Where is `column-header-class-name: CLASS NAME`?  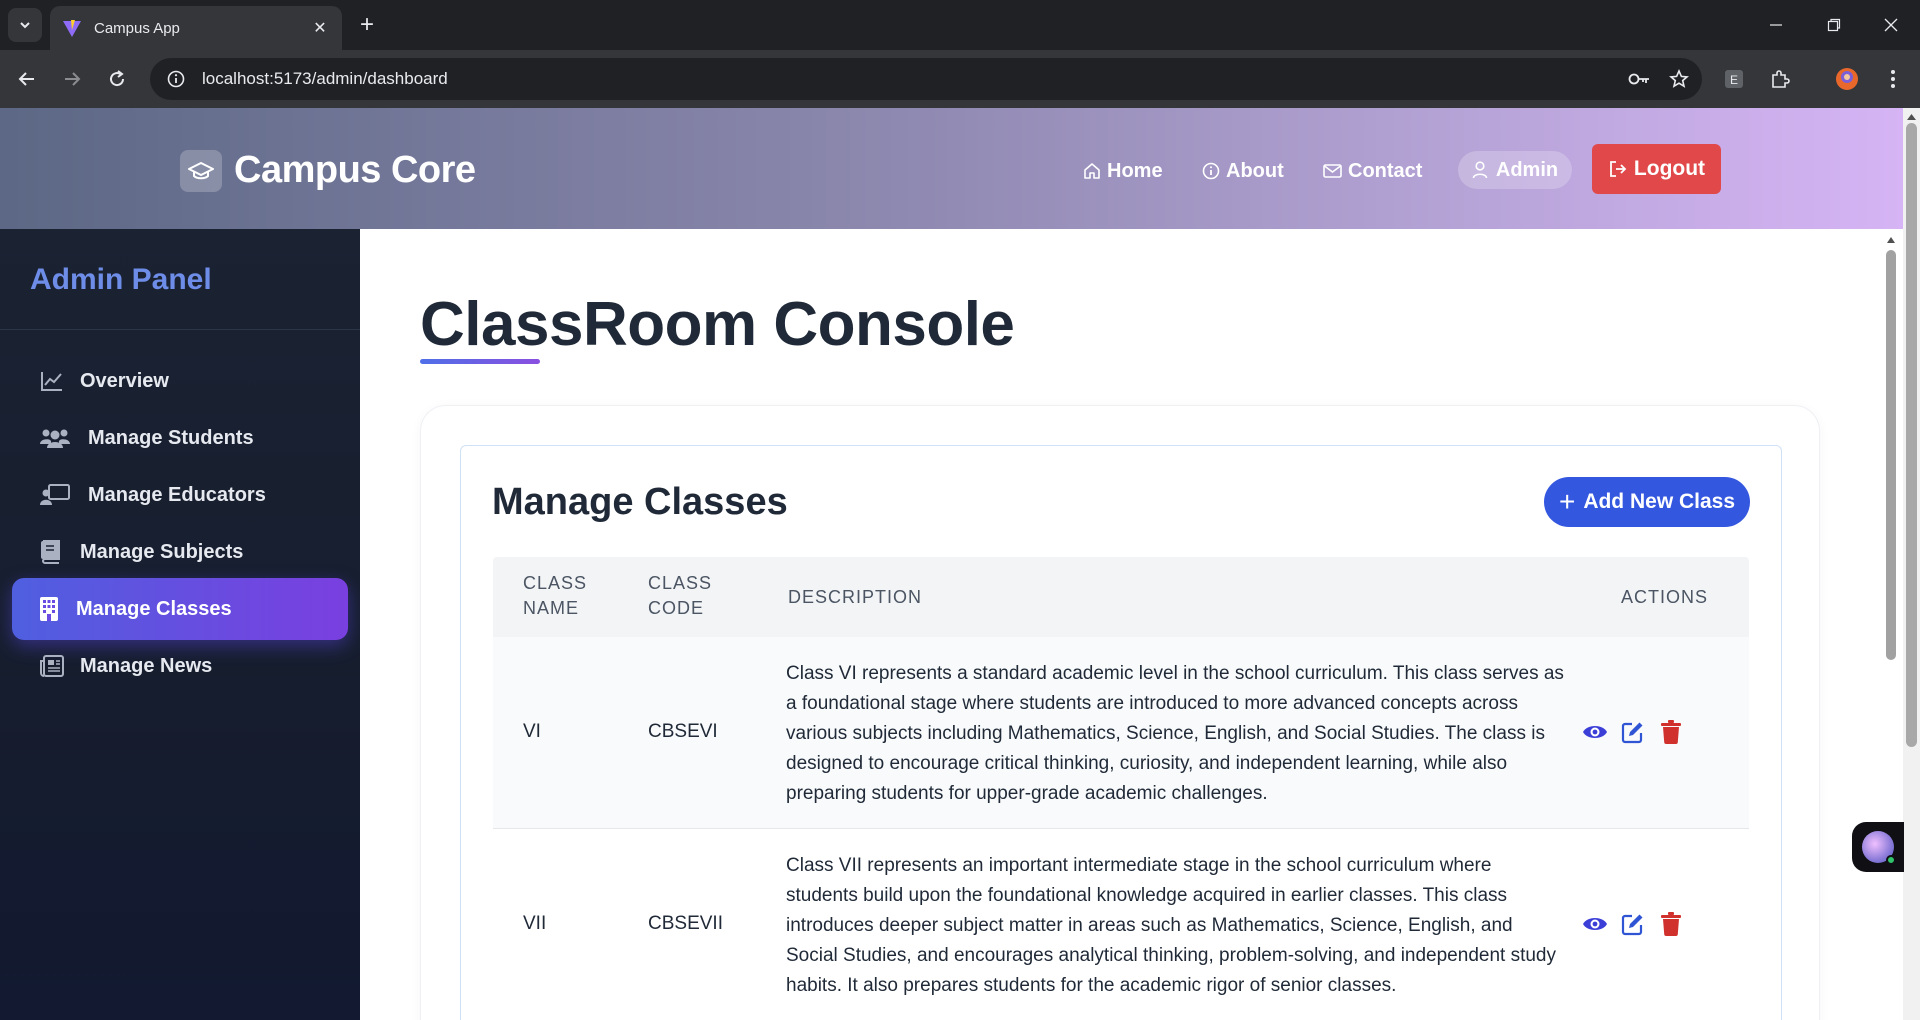
column-header-class-name: CLASS NAME is located at coordinates (555, 596).